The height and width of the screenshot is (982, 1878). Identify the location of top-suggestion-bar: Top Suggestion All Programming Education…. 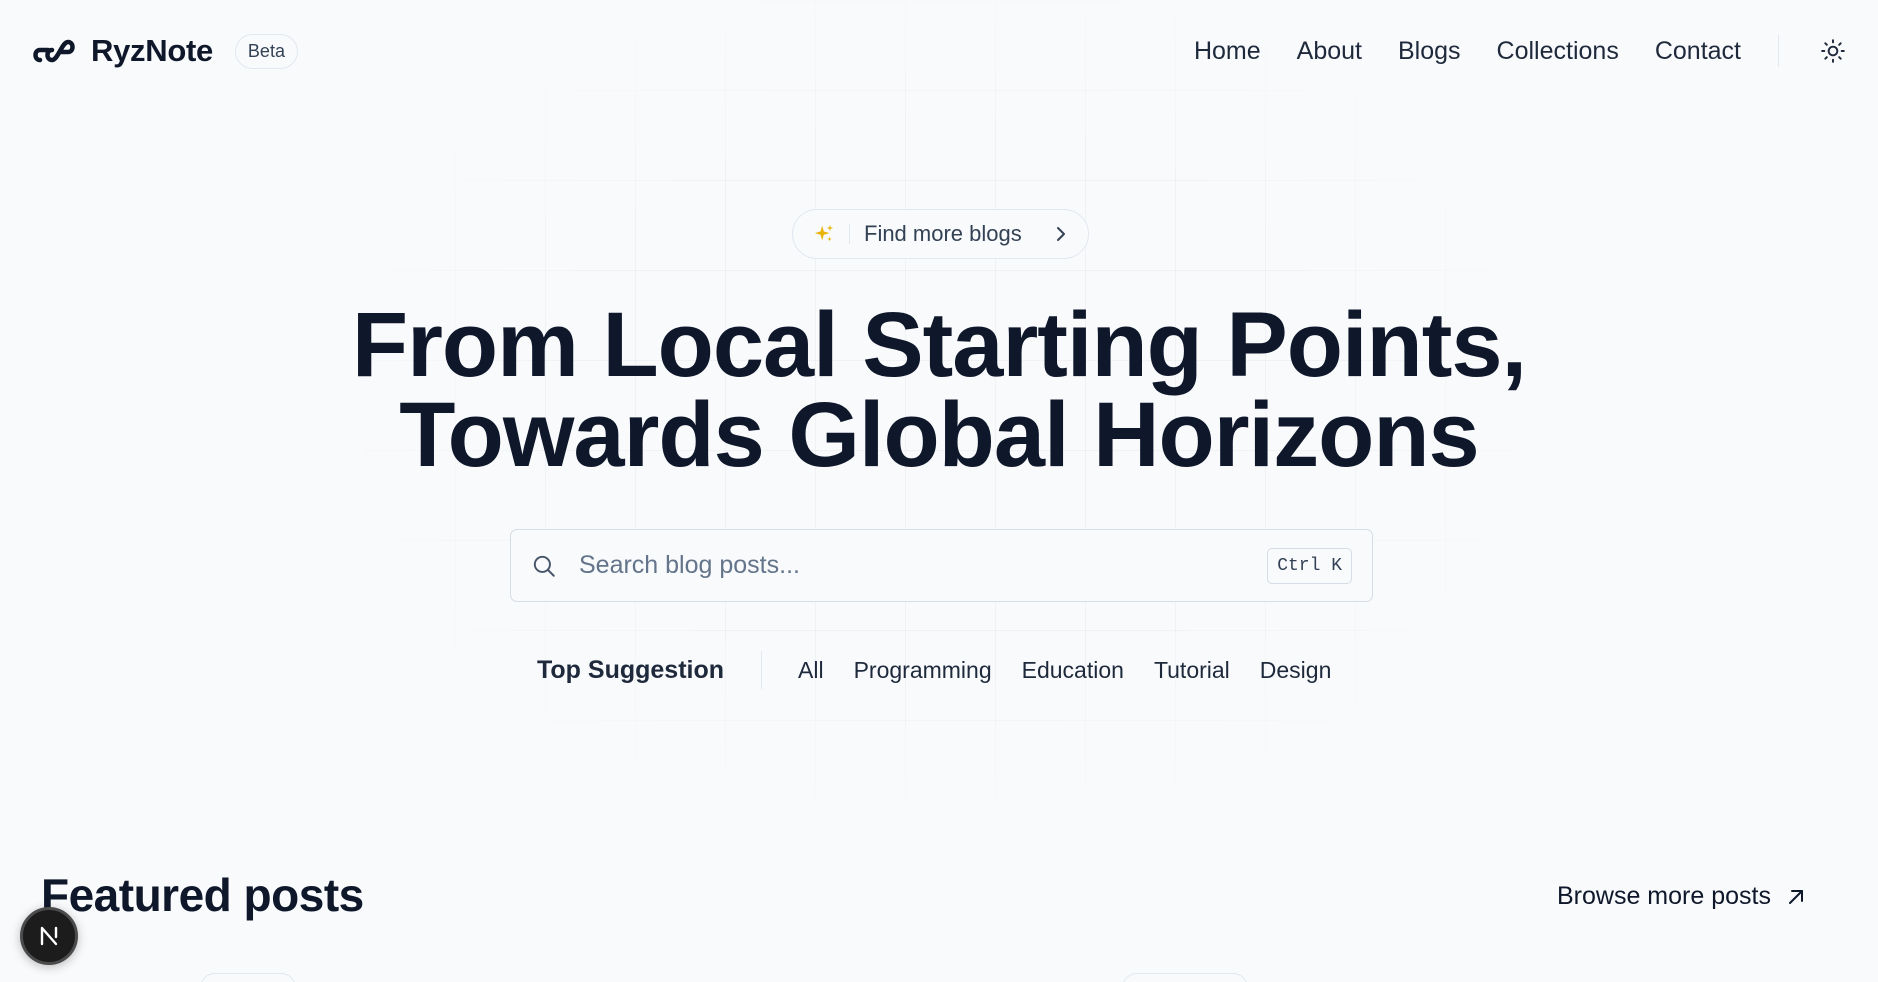
(949, 670).